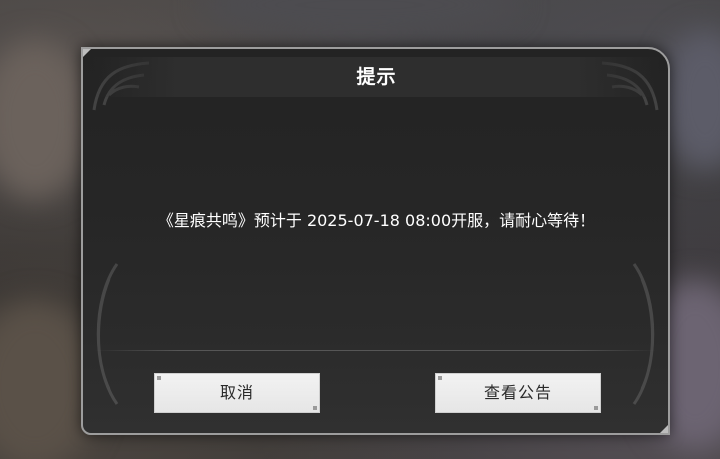  I want to click on background-blur-left, so click(45, 120).